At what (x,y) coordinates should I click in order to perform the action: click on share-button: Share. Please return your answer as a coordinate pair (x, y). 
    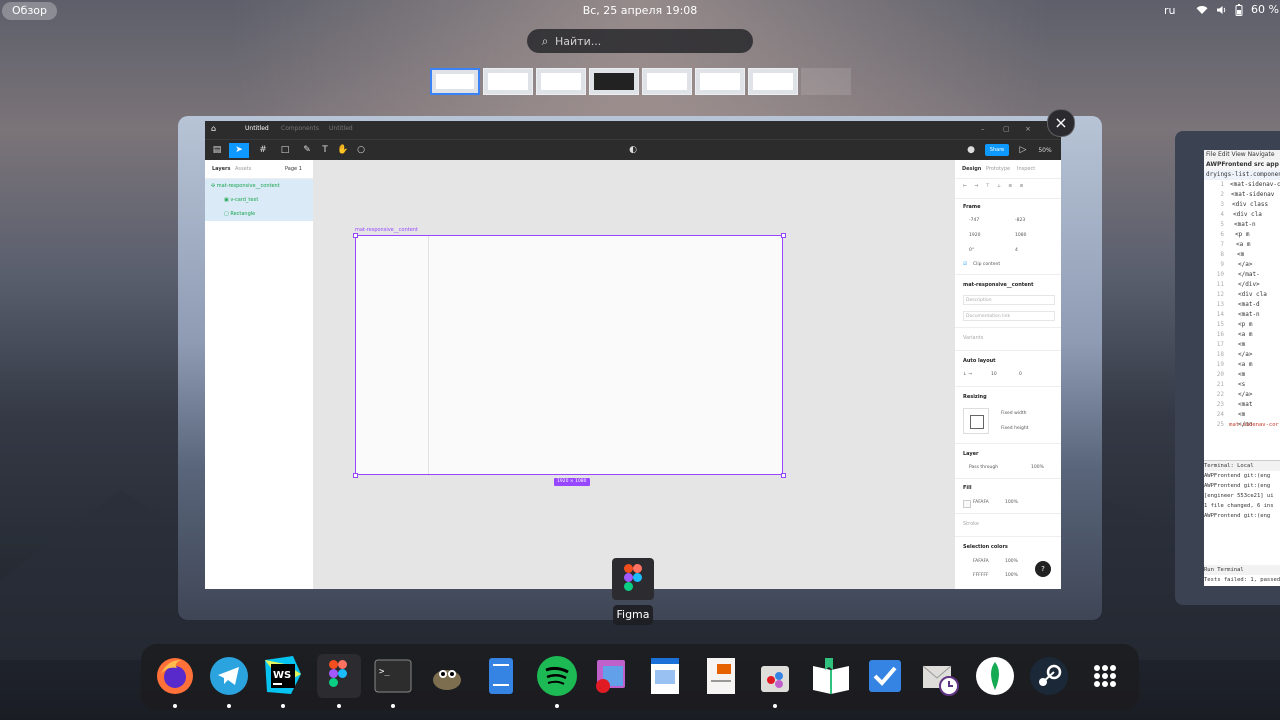
    Looking at the image, I should click on (997, 150).